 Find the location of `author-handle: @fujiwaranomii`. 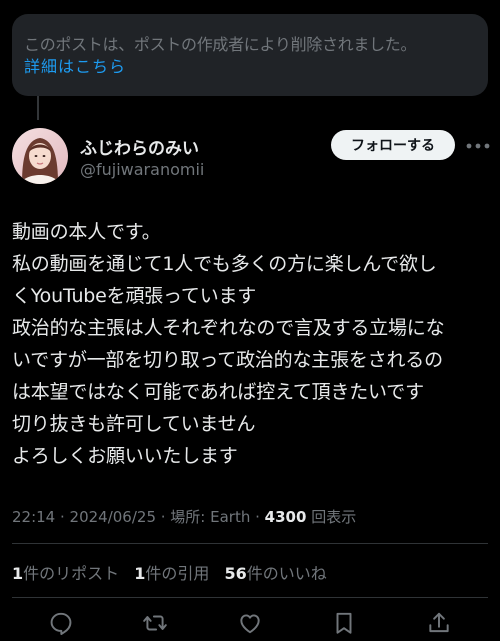

author-handle: @fujiwaranomii is located at coordinates (142, 169).